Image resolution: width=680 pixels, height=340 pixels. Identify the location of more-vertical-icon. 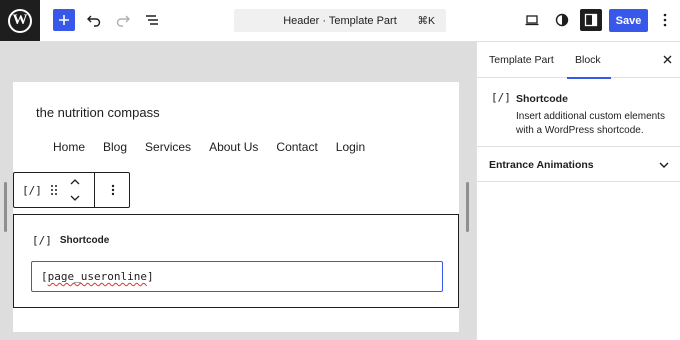
(665, 20).